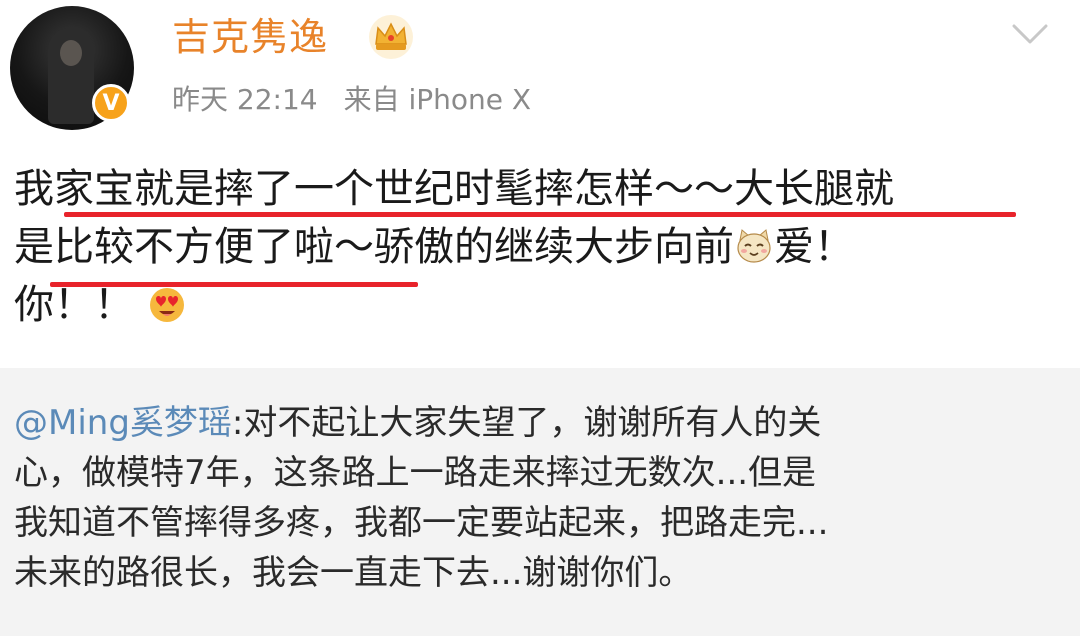  What do you see at coordinates (71, 53) in the screenshot?
I see `avatar-face` at bounding box center [71, 53].